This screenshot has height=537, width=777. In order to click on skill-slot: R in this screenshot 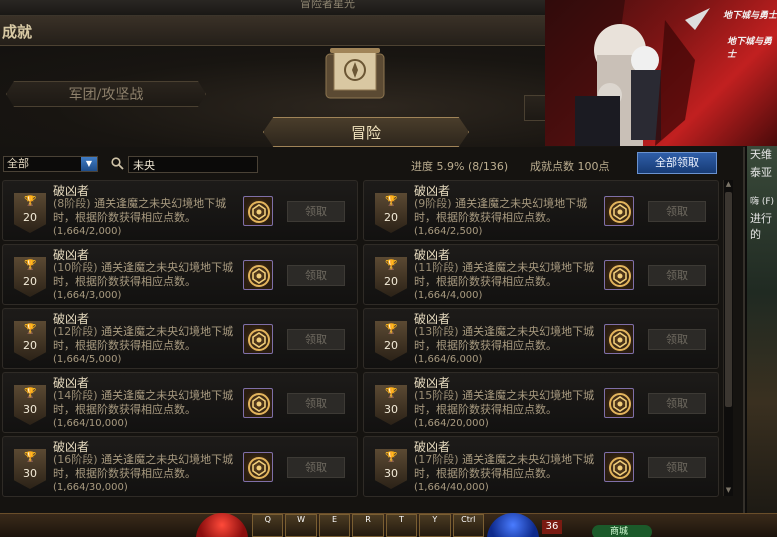, I will do `click(368, 525)`.